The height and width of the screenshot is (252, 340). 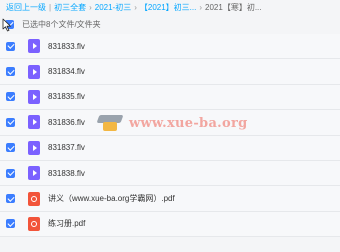 What do you see at coordinates (66, 223) in the screenshot?
I see `file-name: 练习册.pdf` at bounding box center [66, 223].